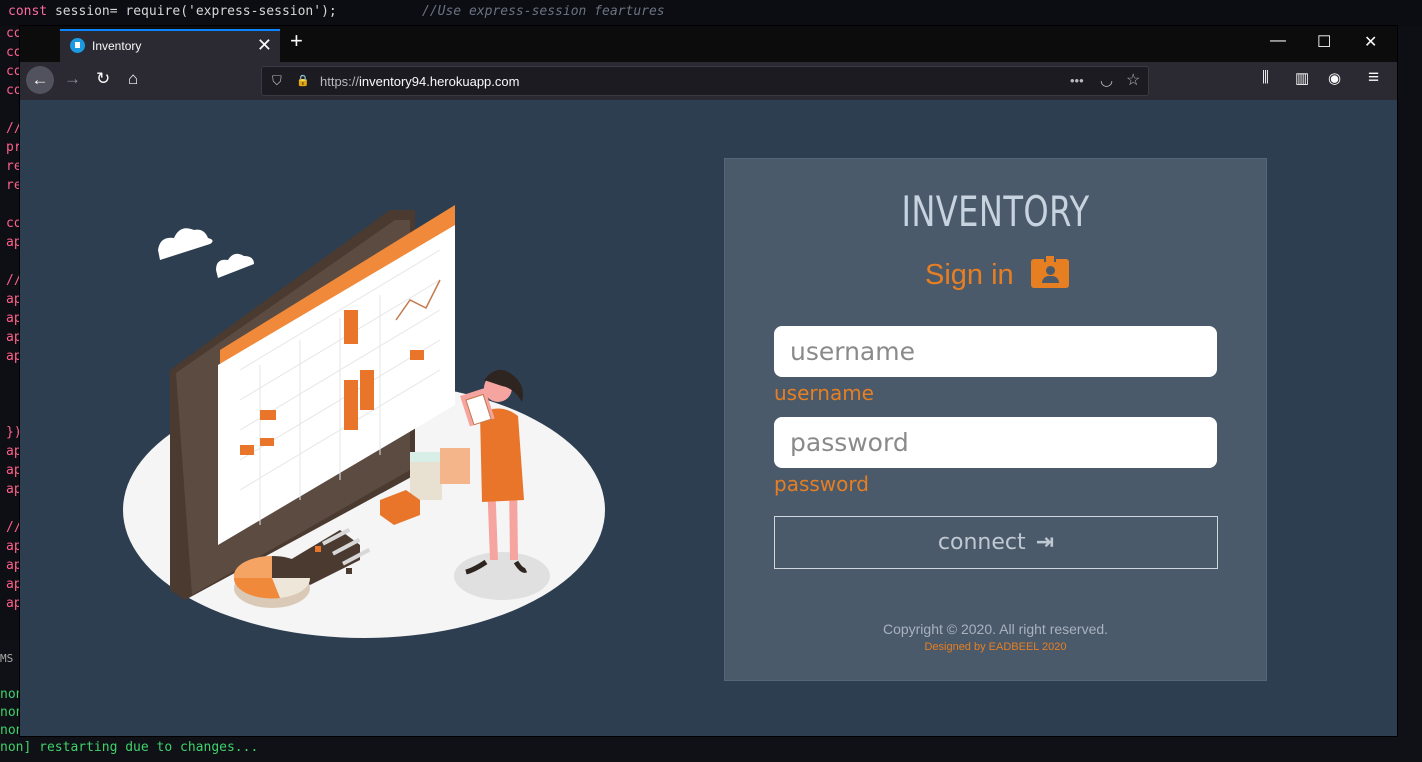 The image size is (1422, 762). Describe the element at coordinates (995, 211) in the screenshot. I see `app-title: INVENTORY` at that location.